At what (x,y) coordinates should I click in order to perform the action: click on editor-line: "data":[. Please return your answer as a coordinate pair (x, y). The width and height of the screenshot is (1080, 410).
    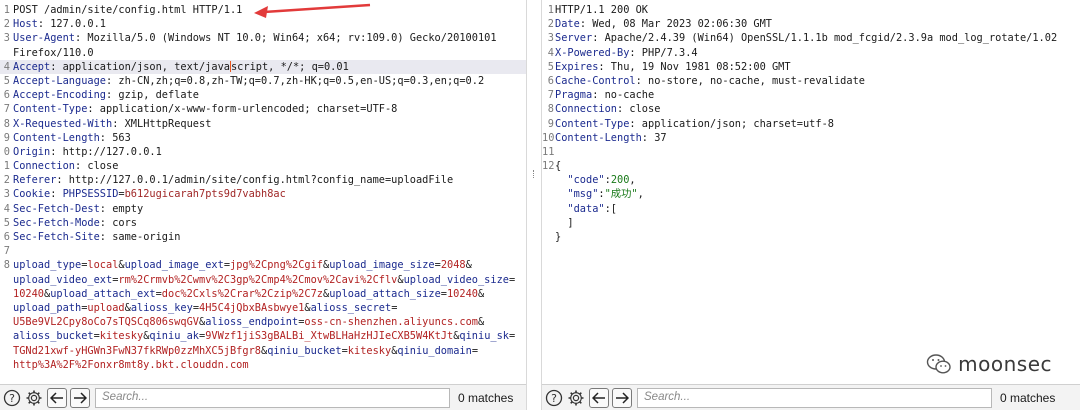
    Looking at the image, I should click on (811, 209).